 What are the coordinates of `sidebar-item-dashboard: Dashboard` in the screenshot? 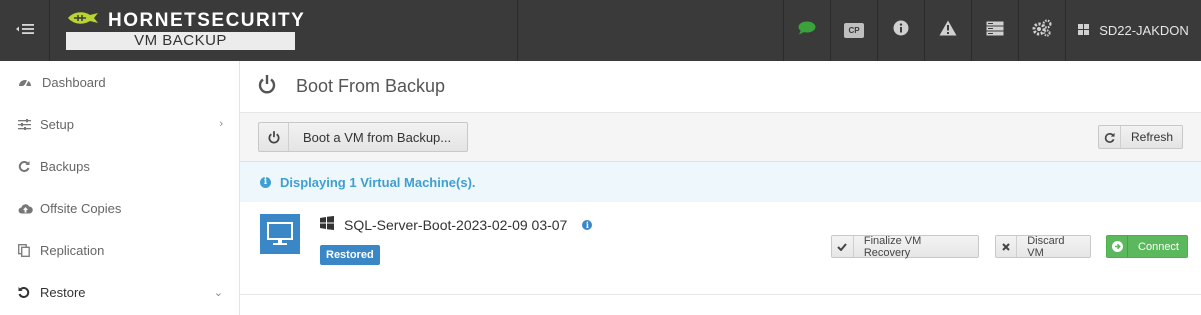 It's located at (119, 82).